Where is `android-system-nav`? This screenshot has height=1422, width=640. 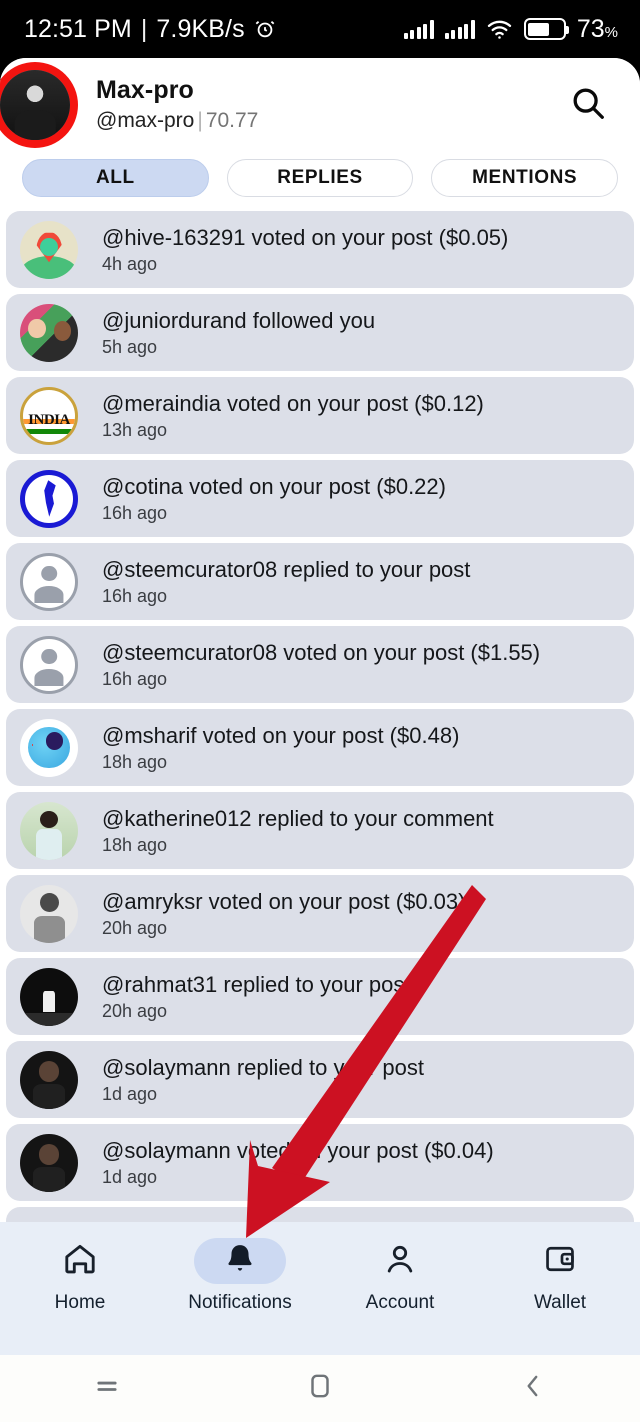
android-system-nav is located at coordinates (320, 1388).